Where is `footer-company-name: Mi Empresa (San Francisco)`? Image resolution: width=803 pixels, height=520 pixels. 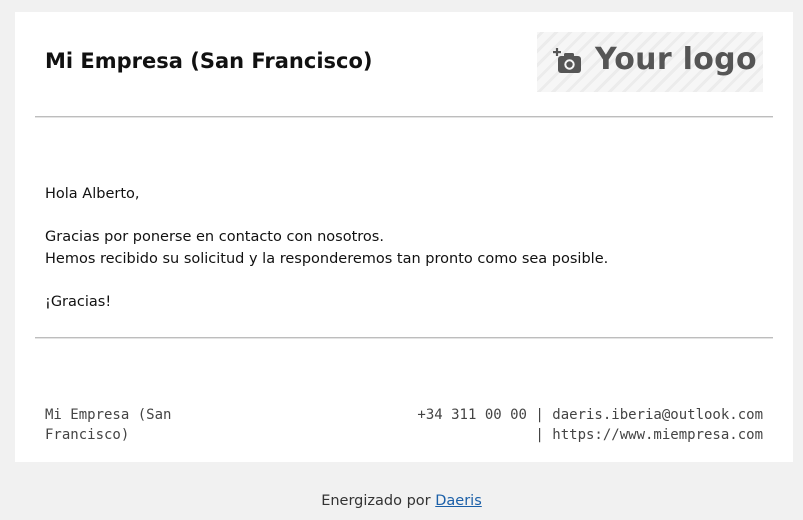 footer-company-name: Mi Empresa (San Francisco) is located at coordinates (108, 425).